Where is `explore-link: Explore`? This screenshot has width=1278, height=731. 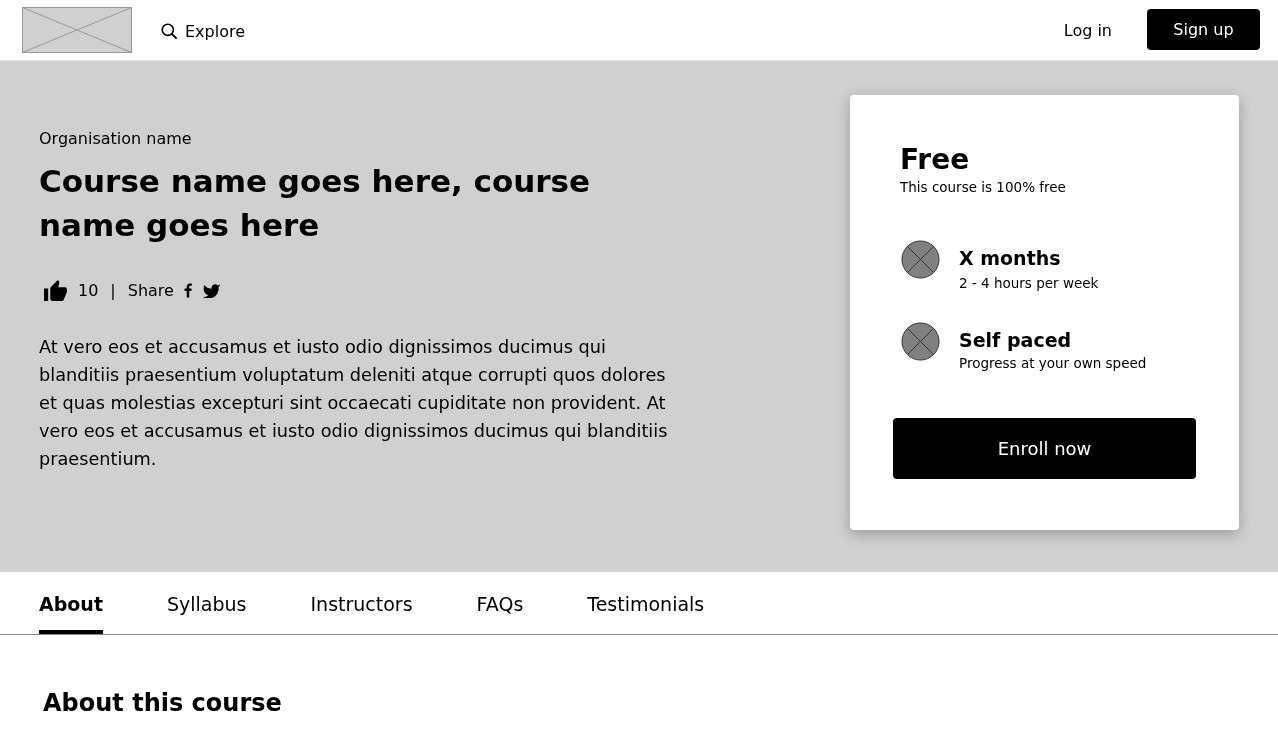 explore-link: Explore is located at coordinates (203, 31).